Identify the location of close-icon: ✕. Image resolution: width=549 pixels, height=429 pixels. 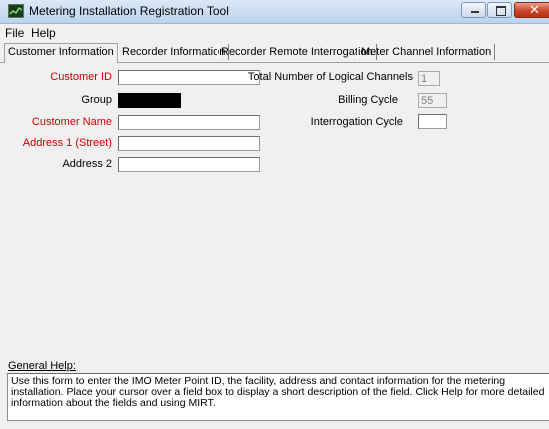
(534, 9).